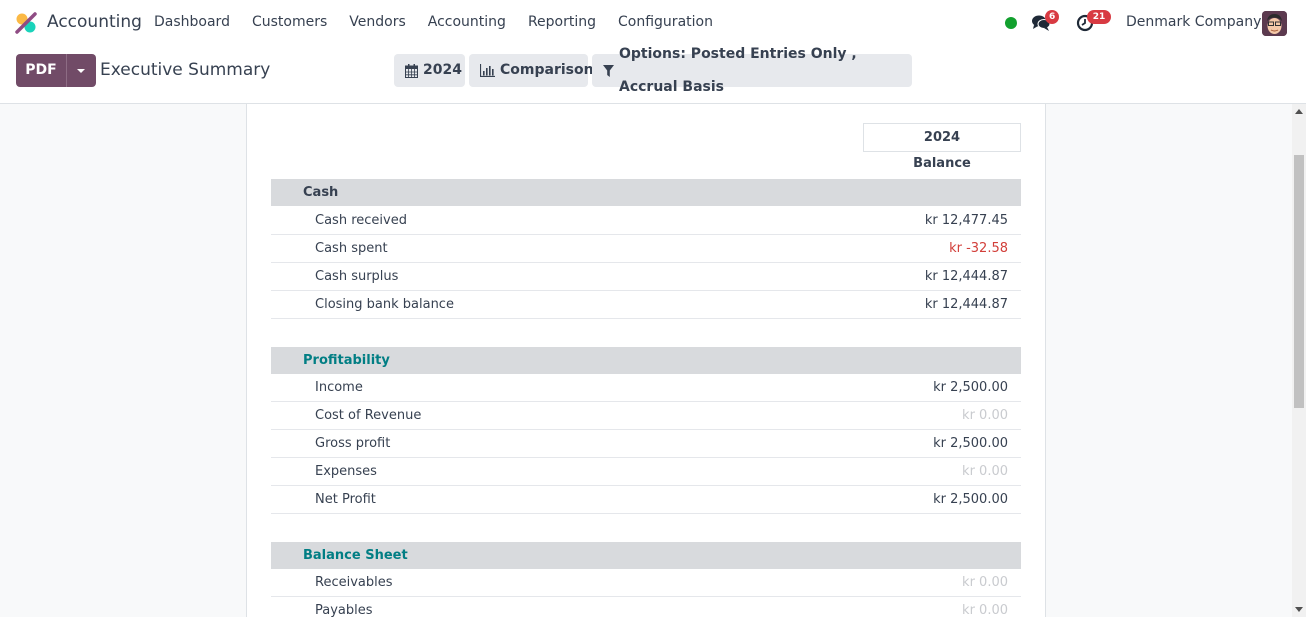  Describe the element at coordinates (94, 22) in the screenshot. I see `app-name: Accounting` at that location.